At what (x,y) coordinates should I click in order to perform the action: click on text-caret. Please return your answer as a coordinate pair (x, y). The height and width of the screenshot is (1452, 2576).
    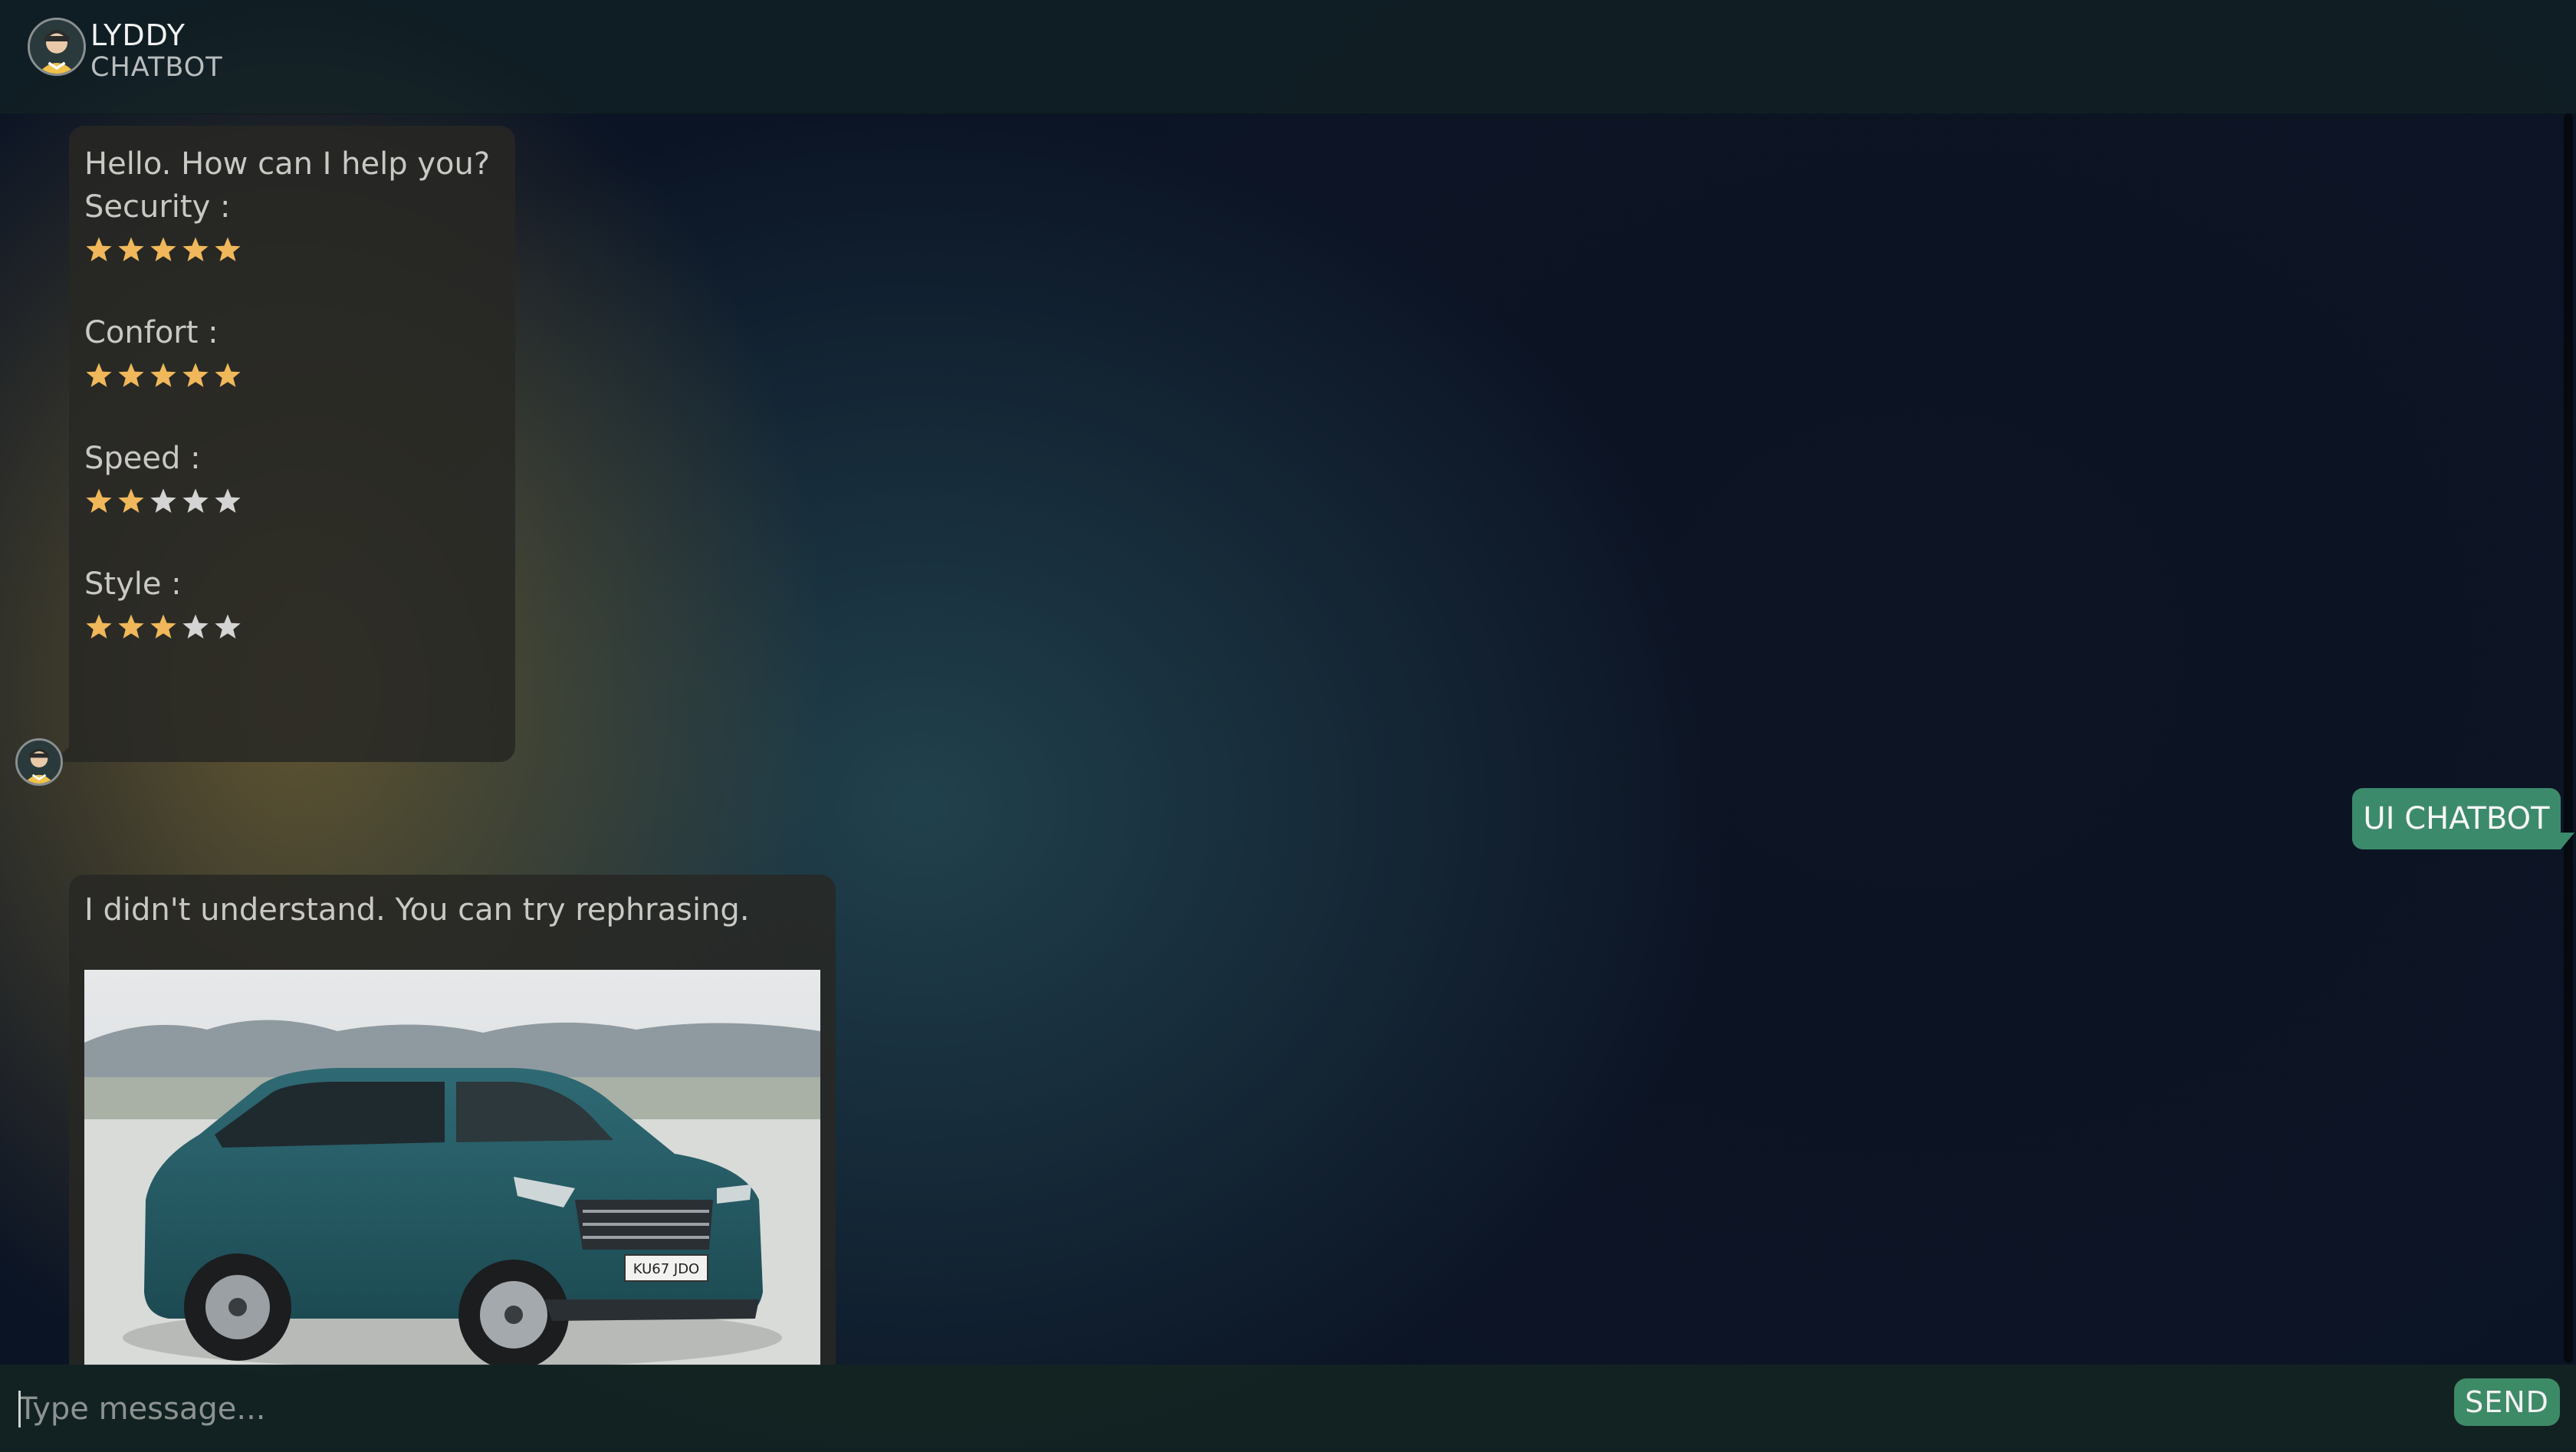
    Looking at the image, I should click on (19, 1409).